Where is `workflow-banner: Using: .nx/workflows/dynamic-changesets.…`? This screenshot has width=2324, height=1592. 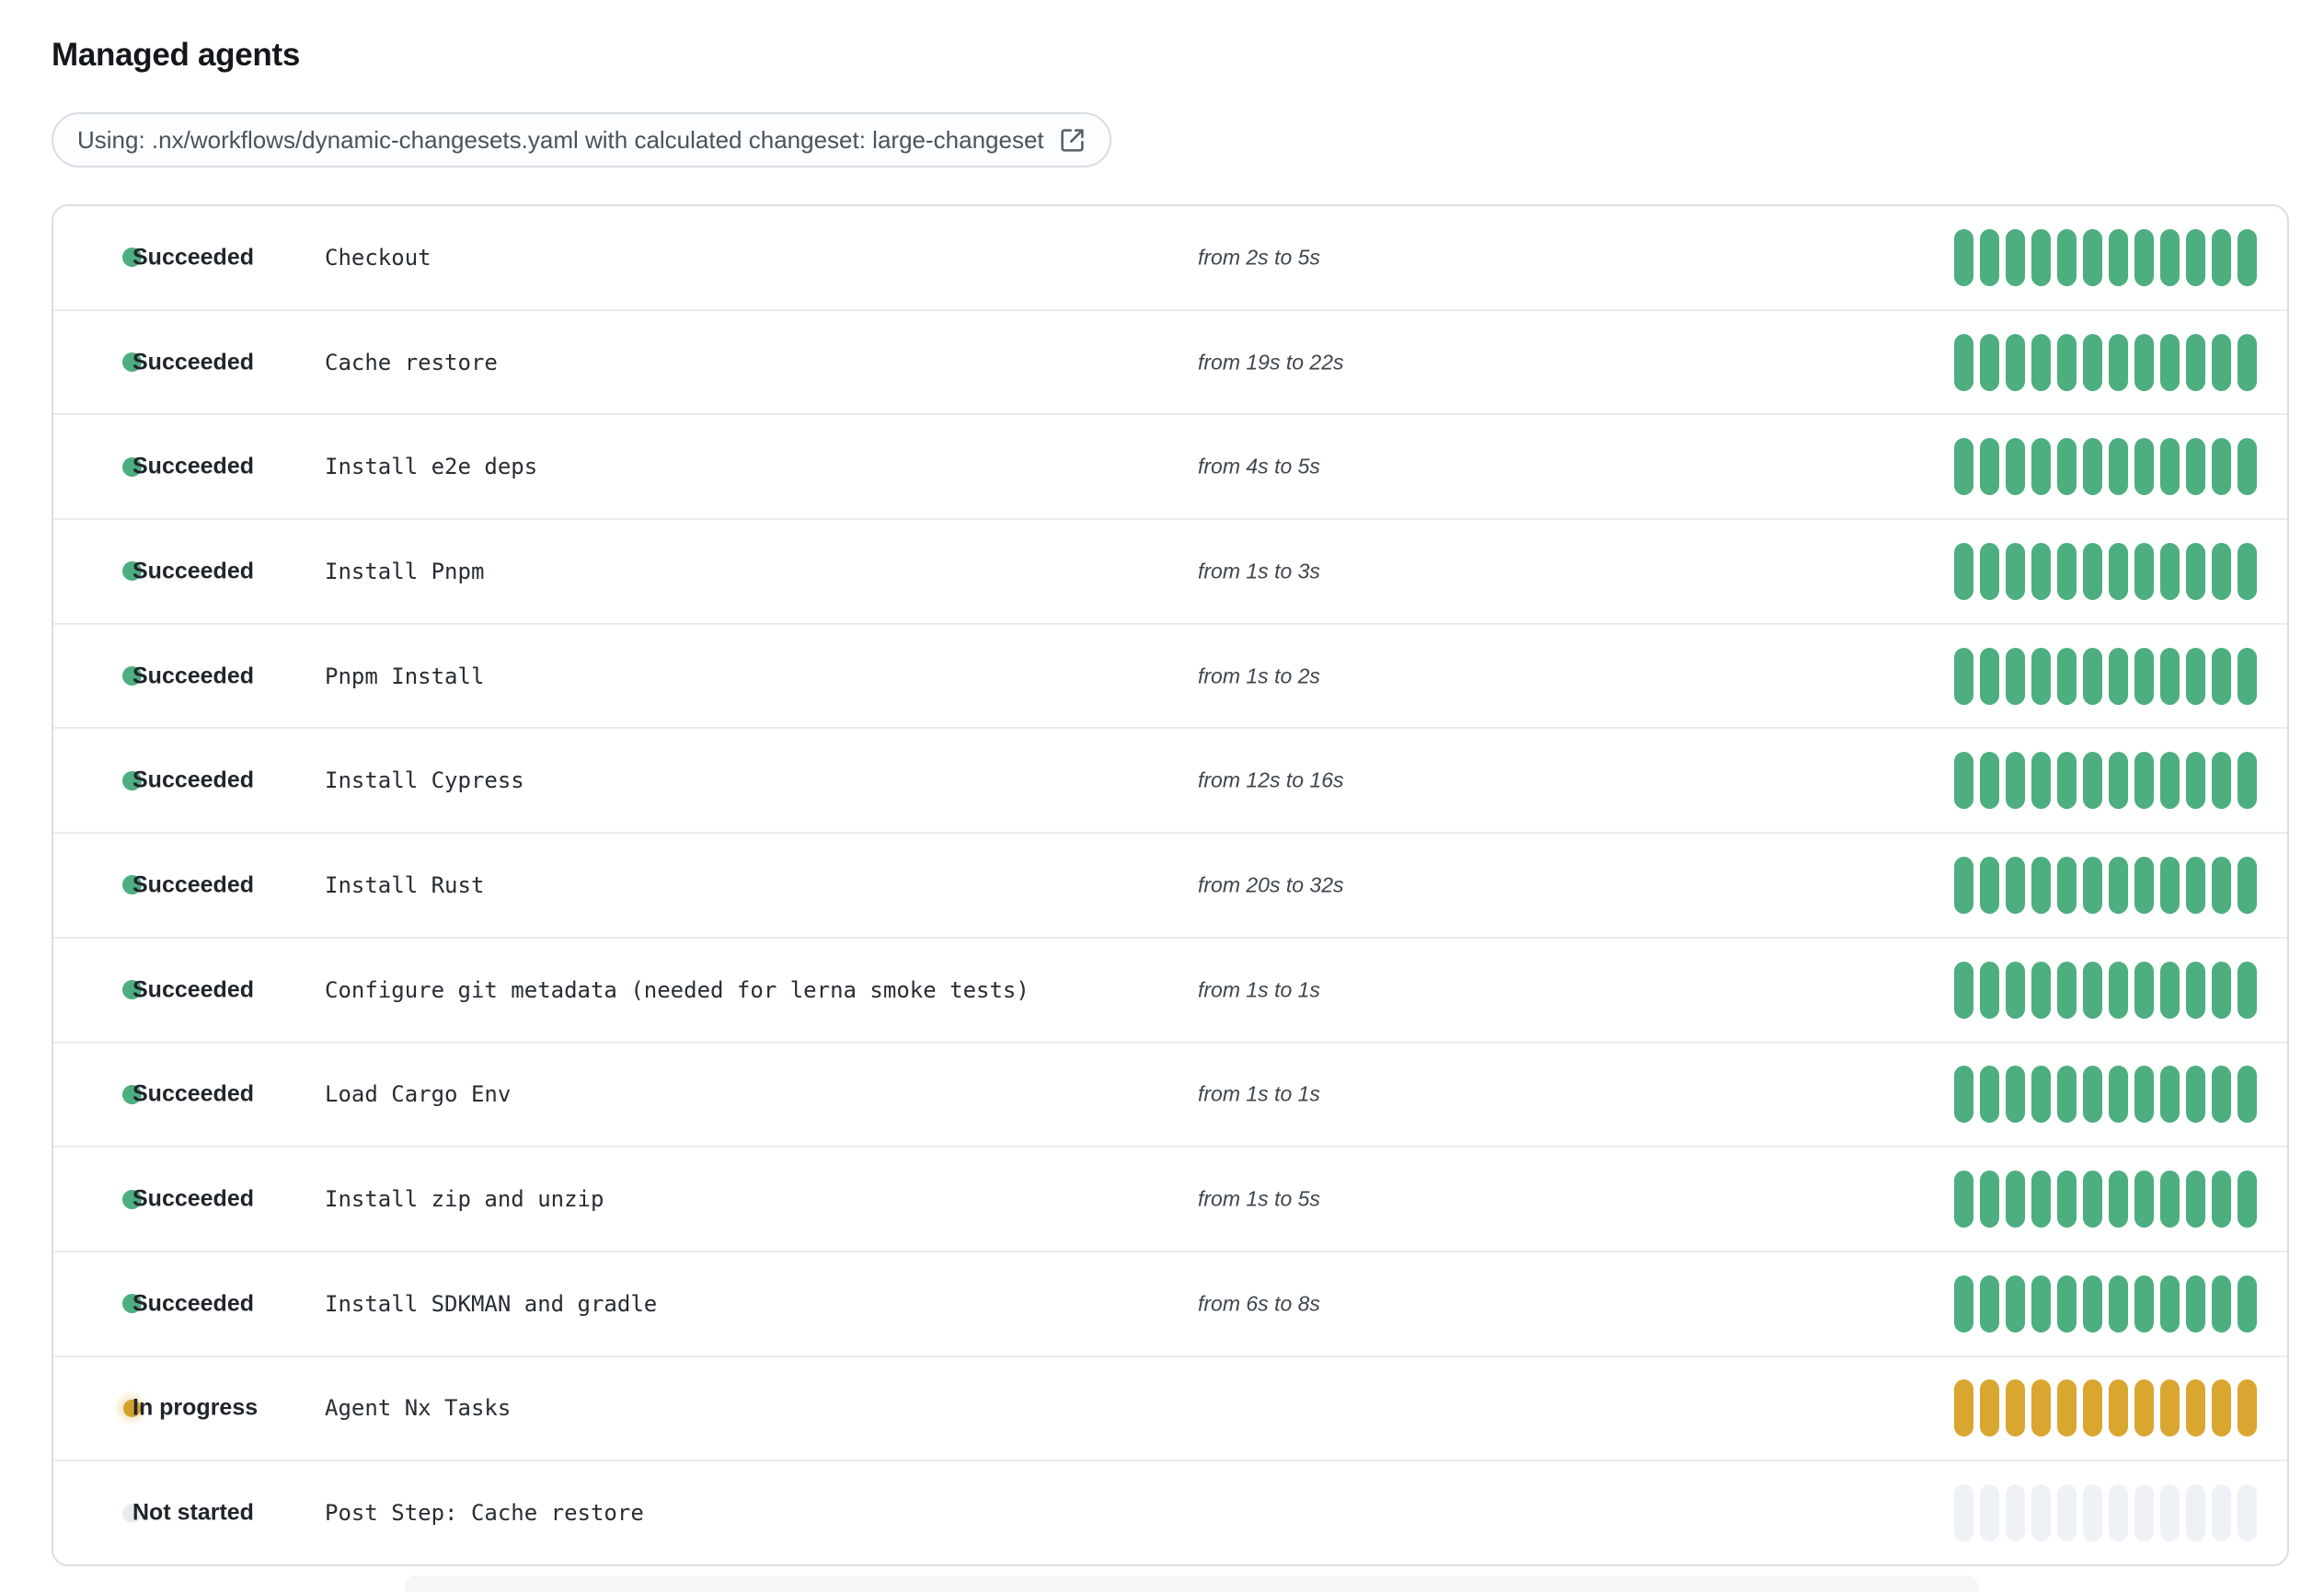
workflow-banner: Using: .nx/workflows/dynamic-changesets.… is located at coordinates (581, 139).